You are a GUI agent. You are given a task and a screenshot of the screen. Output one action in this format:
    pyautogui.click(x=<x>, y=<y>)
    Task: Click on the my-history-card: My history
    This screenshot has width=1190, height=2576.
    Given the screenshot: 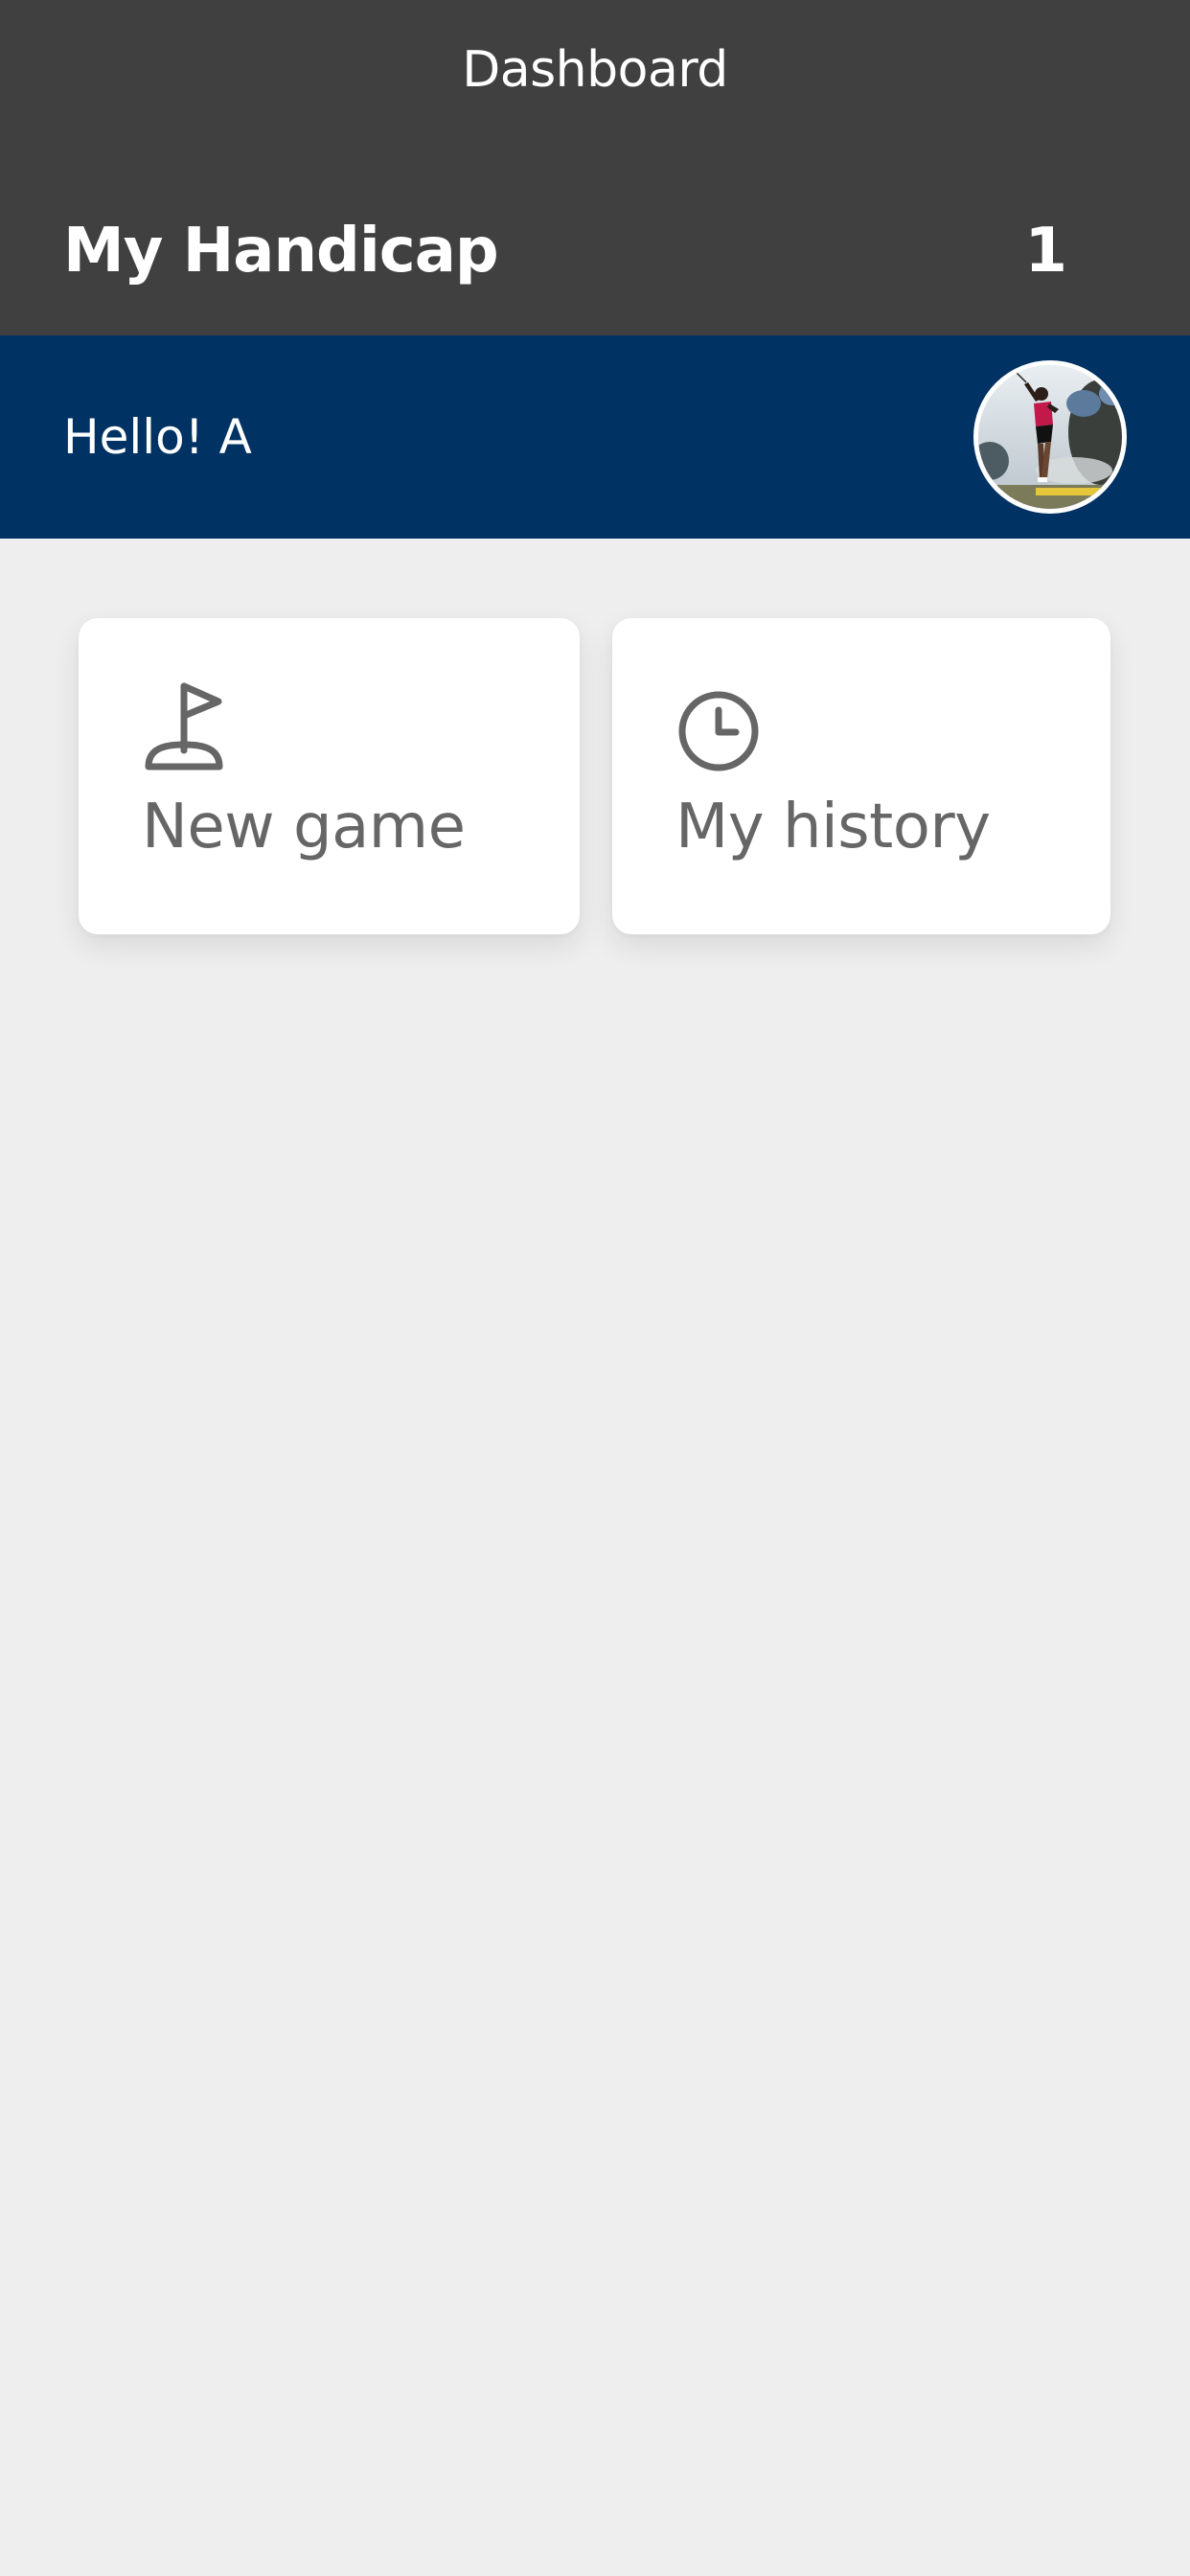 What is the action you would take?
    pyautogui.click(x=861, y=776)
    